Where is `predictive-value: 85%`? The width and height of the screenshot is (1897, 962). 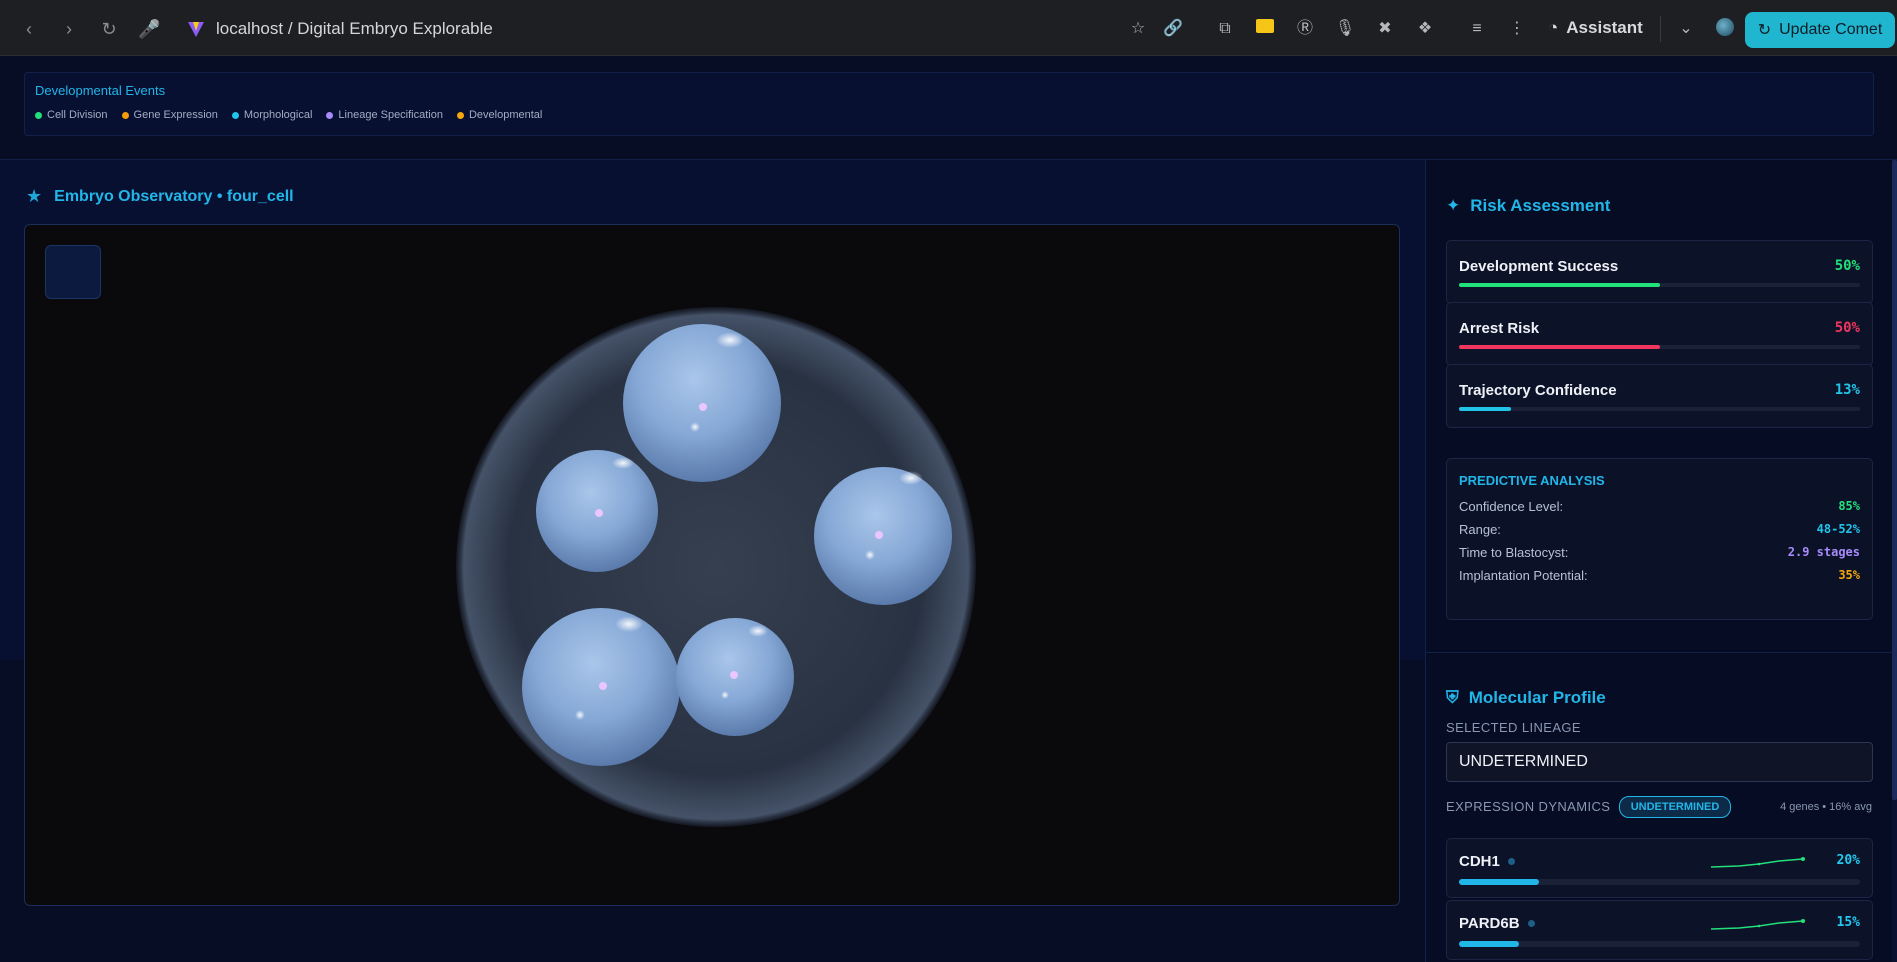
predictive-value: 85% is located at coordinates (1849, 506).